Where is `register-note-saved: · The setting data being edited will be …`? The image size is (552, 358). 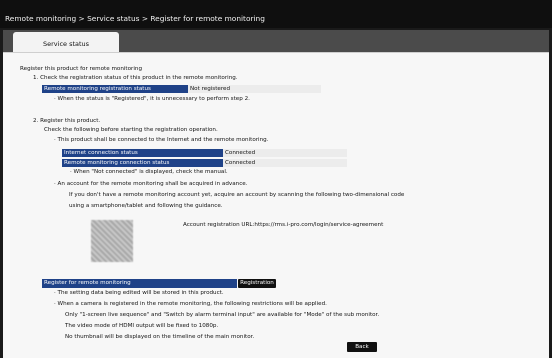
register-note-saved: · The setting data being edited will be … is located at coordinates (139, 293).